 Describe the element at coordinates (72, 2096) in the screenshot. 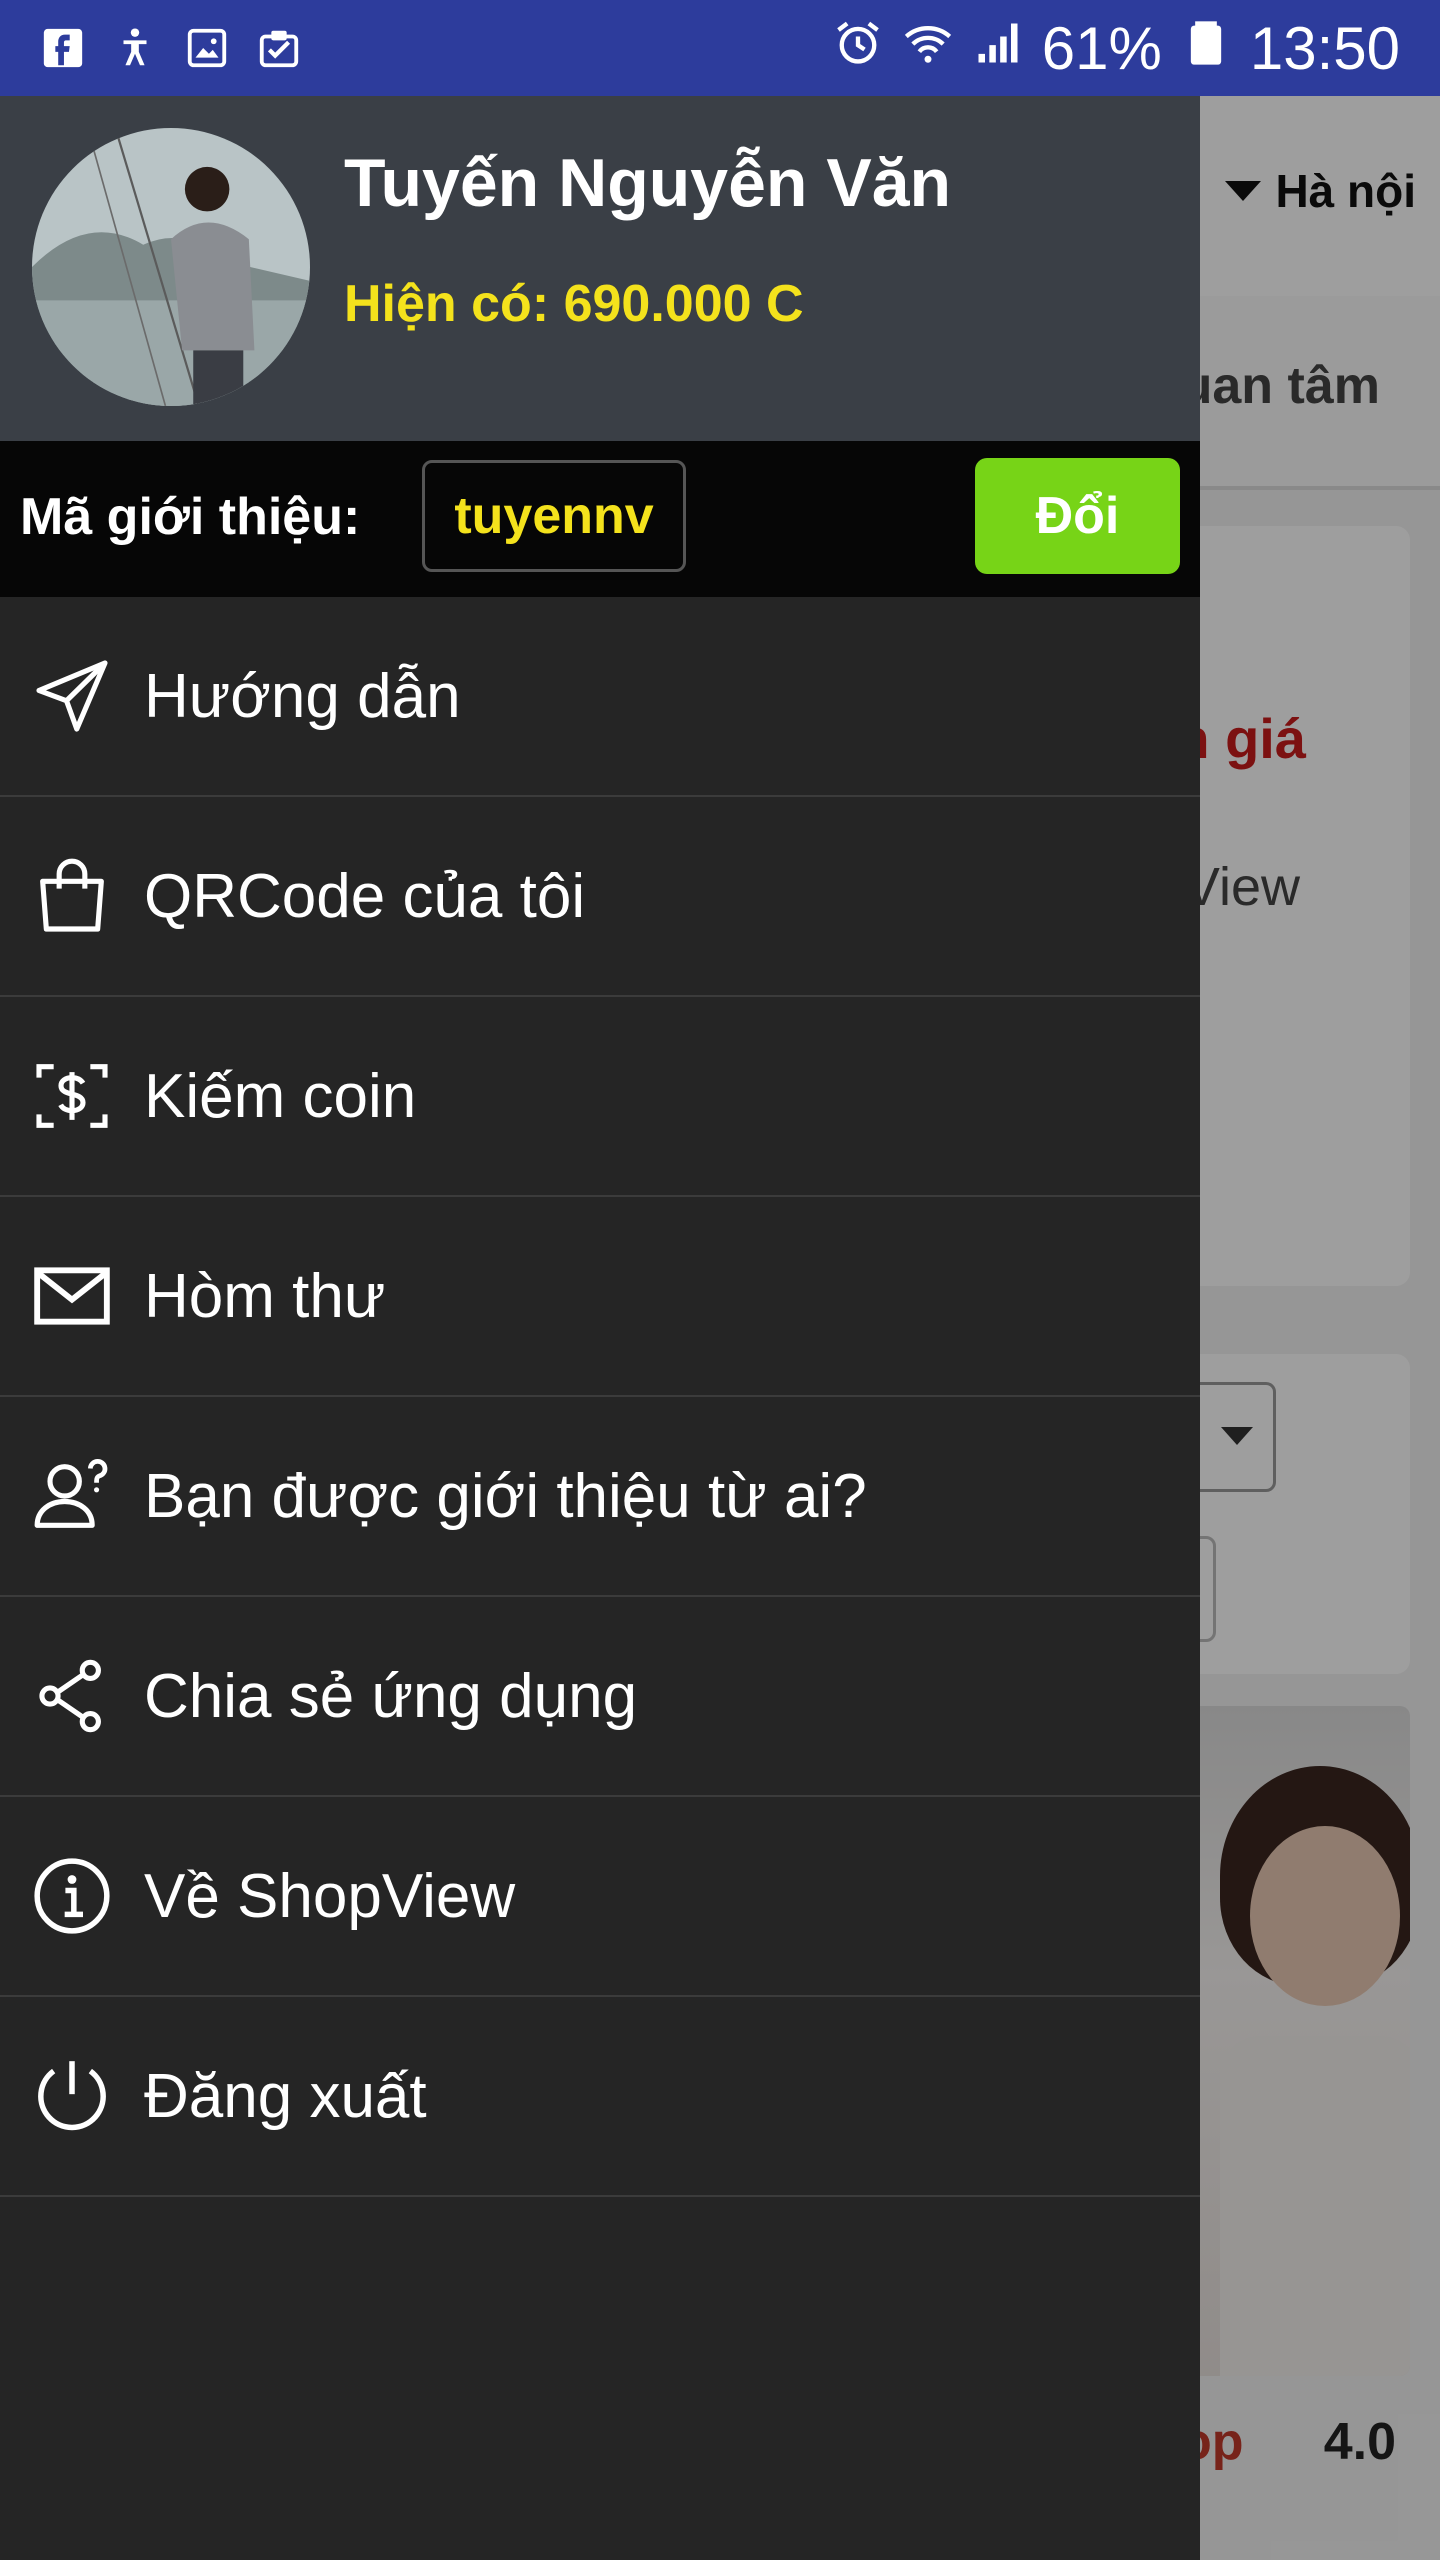

I see `power-icon` at that location.